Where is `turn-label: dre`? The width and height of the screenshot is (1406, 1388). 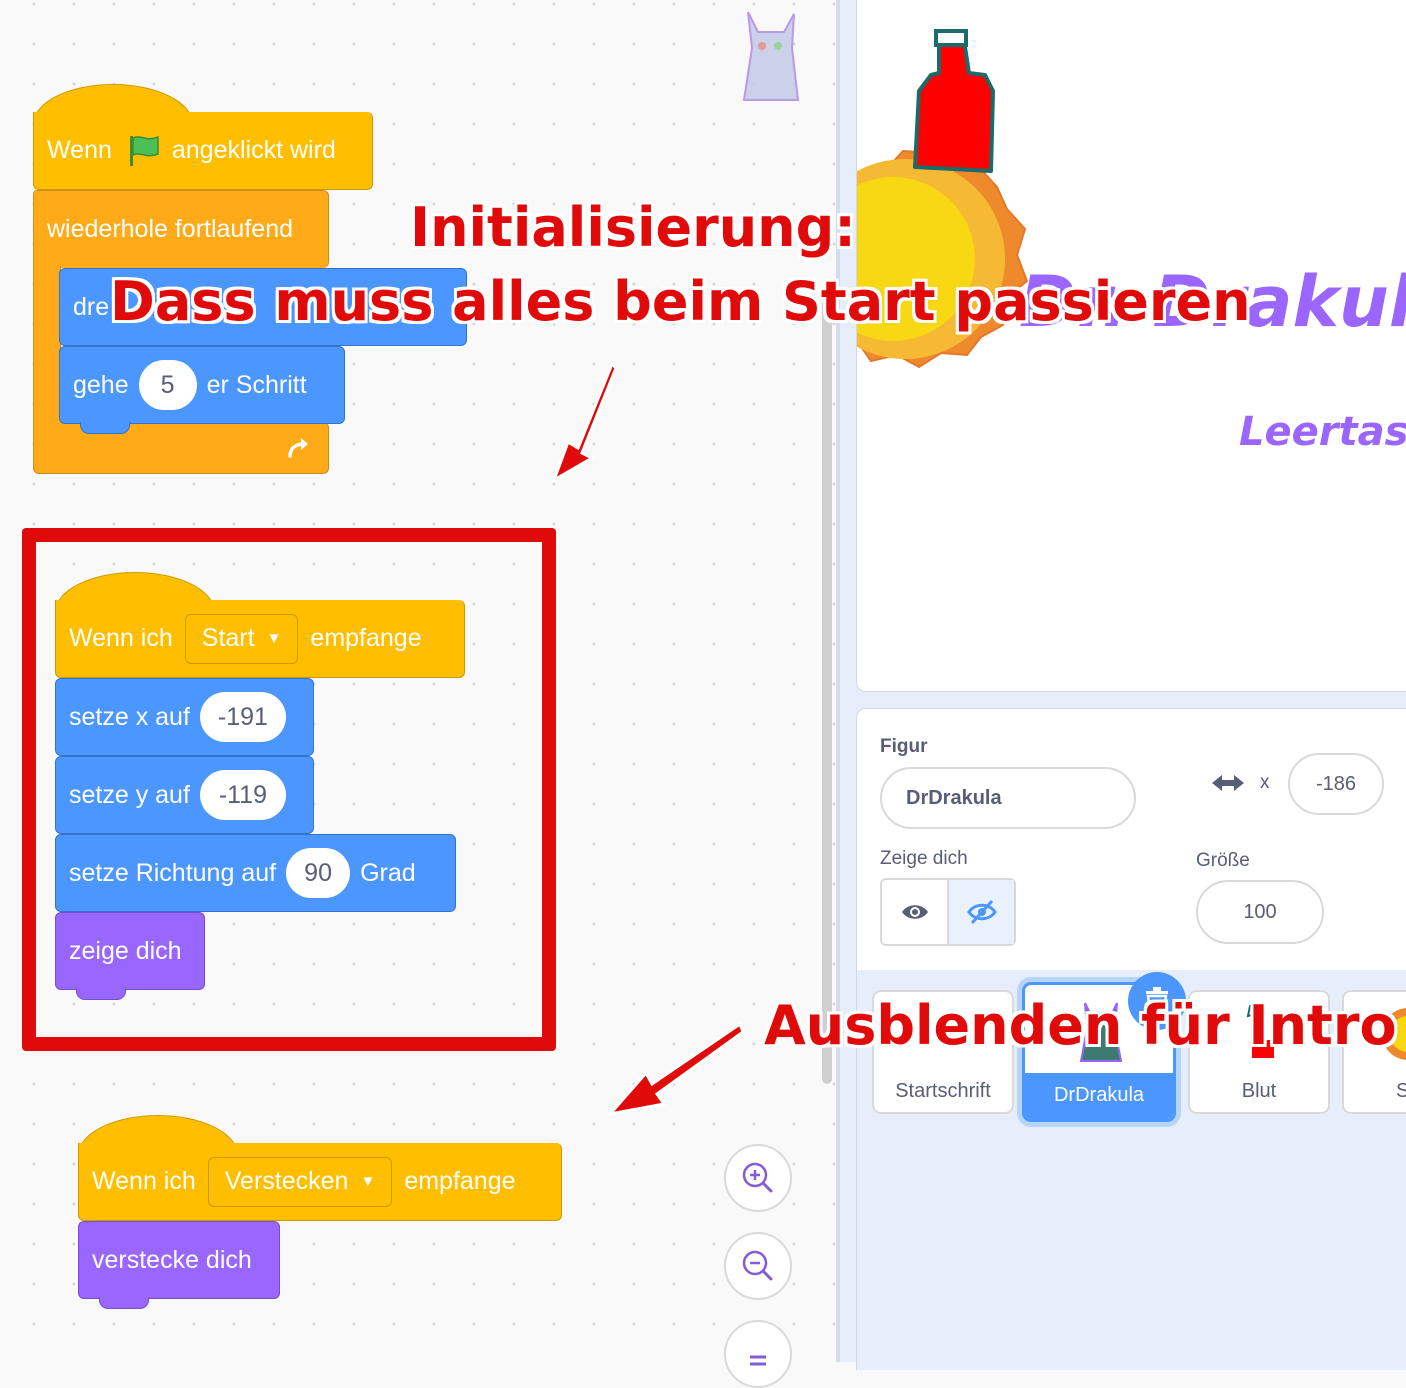 turn-label: dre is located at coordinates (91, 306).